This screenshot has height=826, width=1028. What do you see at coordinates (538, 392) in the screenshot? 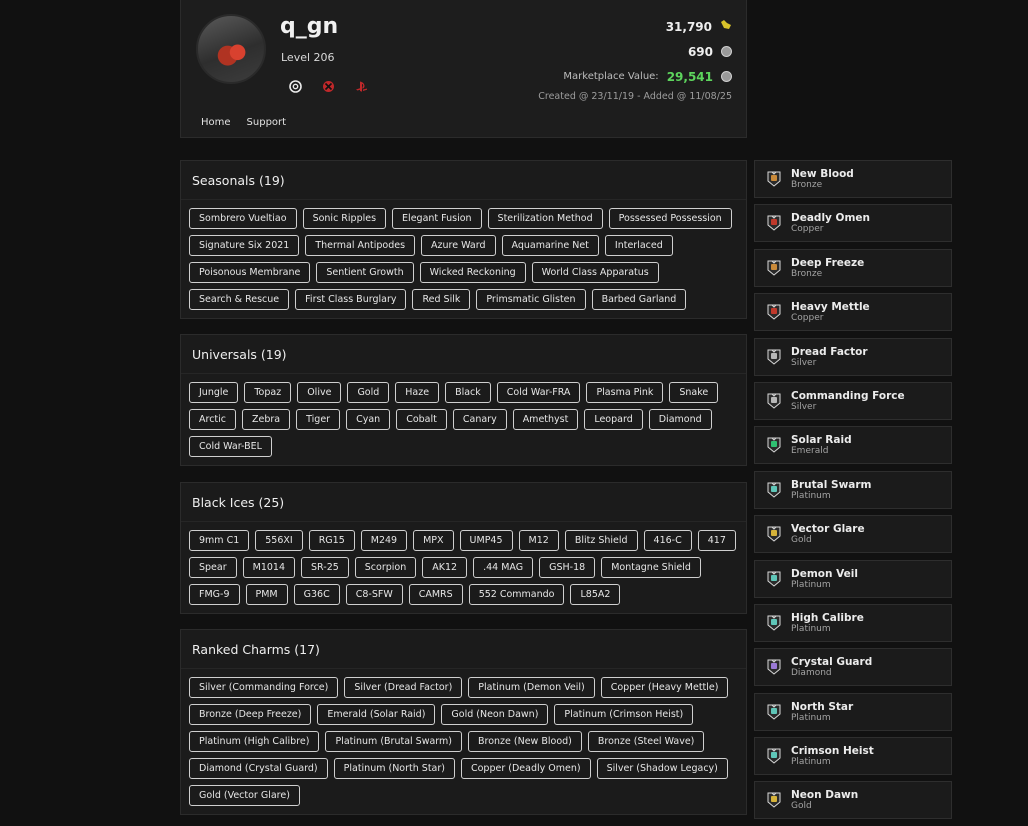
I see `tag-chip: Cold War-FRA` at bounding box center [538, 392].